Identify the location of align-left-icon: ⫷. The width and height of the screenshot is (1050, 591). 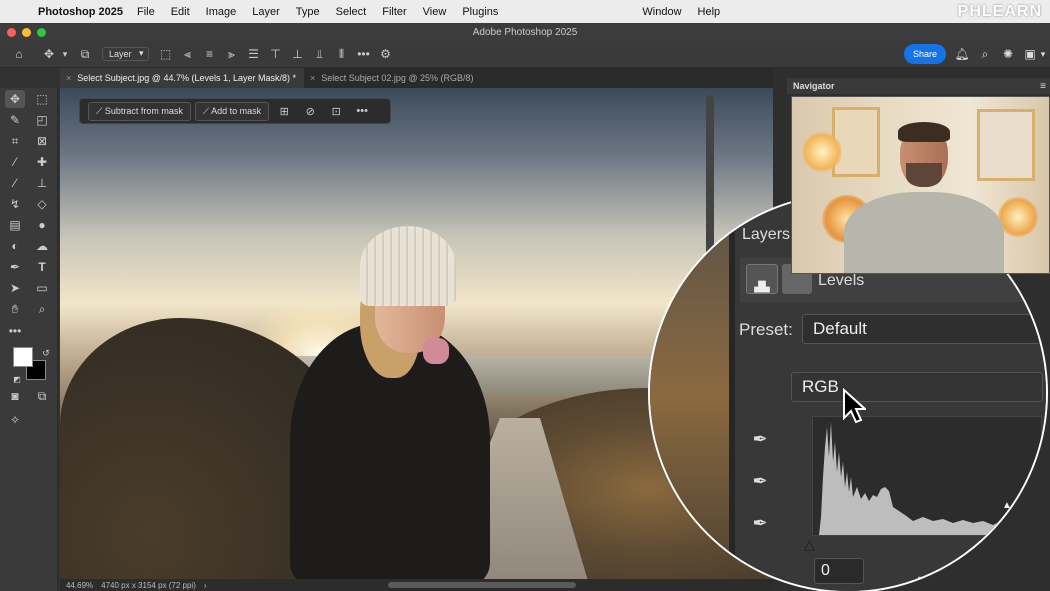
(188, 54).